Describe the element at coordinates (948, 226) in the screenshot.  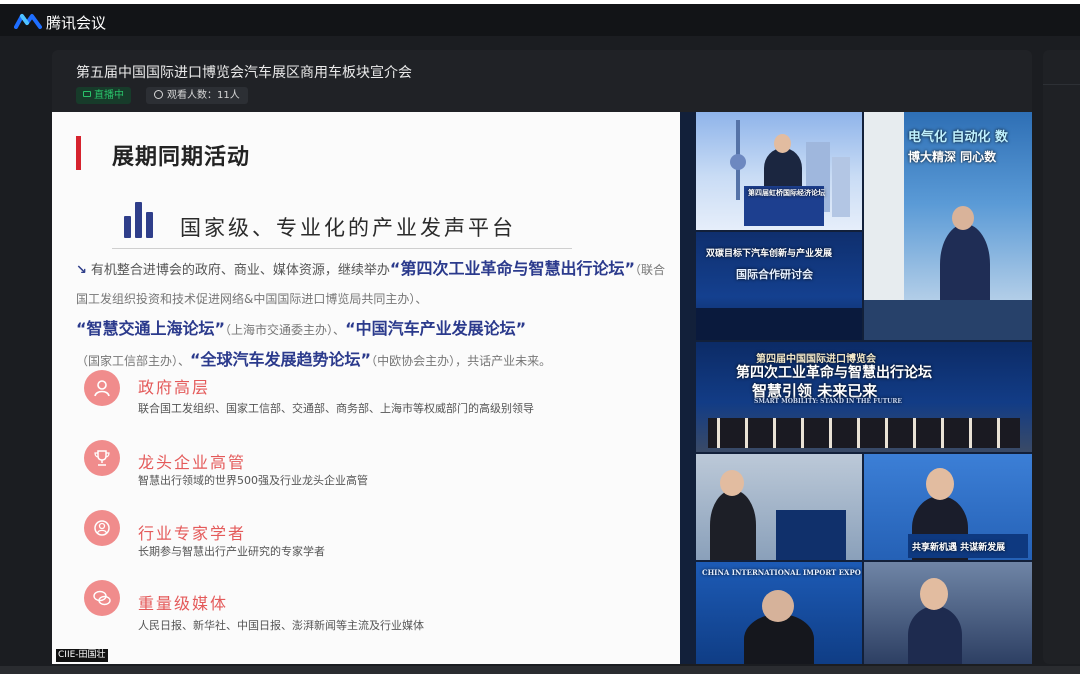
I see `forum-speaker-photo: 电气化 自动化 数 博大精深 同心数` at that location.